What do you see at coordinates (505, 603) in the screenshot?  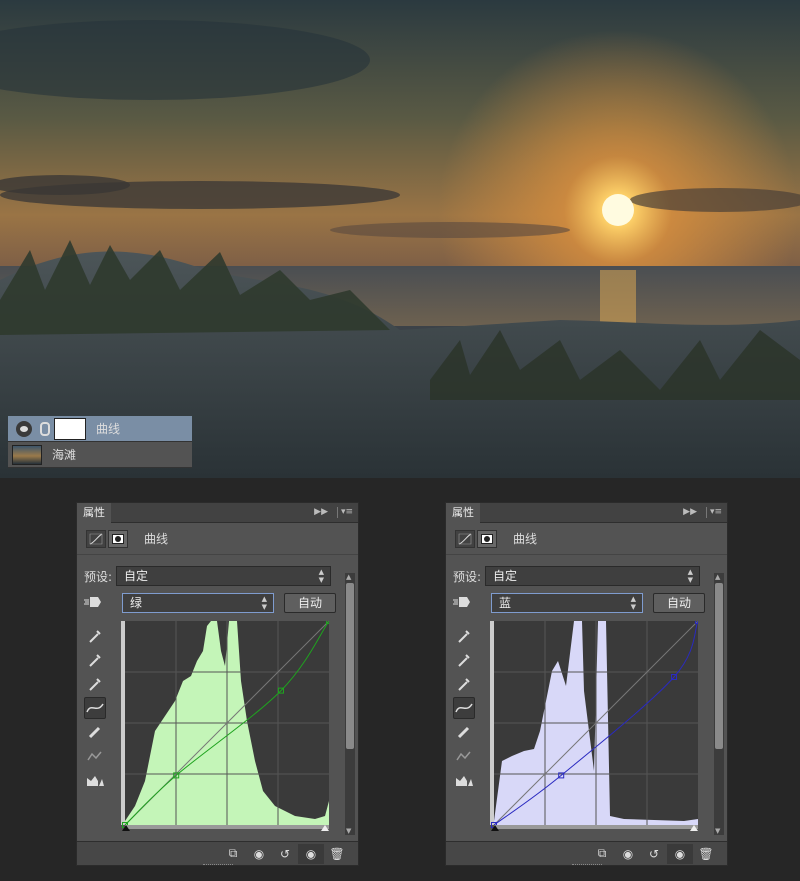 I see `channel-value: 蓝` at bounding box center [505, 603].